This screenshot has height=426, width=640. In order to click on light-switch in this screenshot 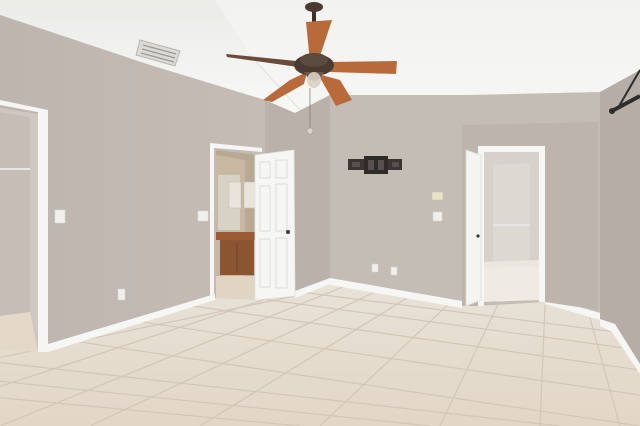, I will do `click(60, 216)`.